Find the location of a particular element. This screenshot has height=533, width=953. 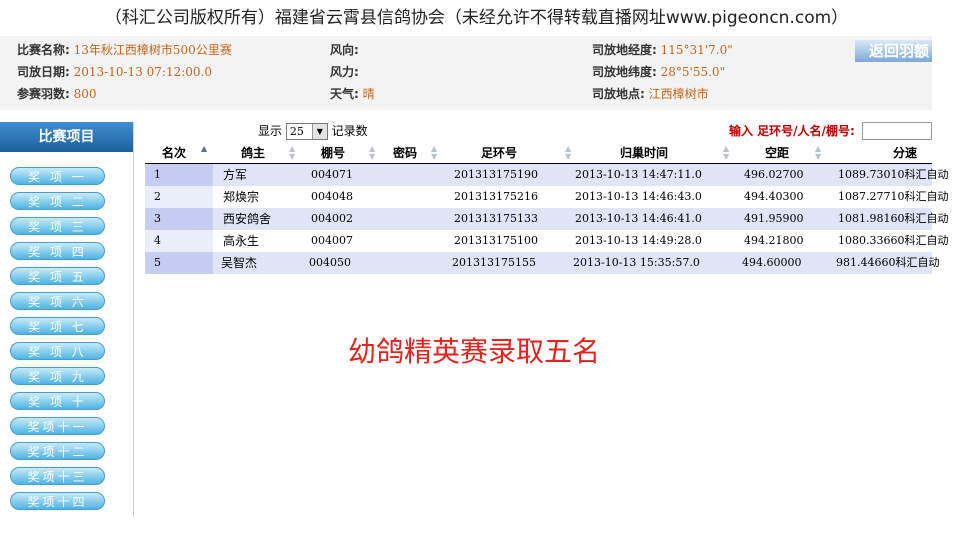

award-button-12: 奖项十二 is located at coordinates (57, 451).